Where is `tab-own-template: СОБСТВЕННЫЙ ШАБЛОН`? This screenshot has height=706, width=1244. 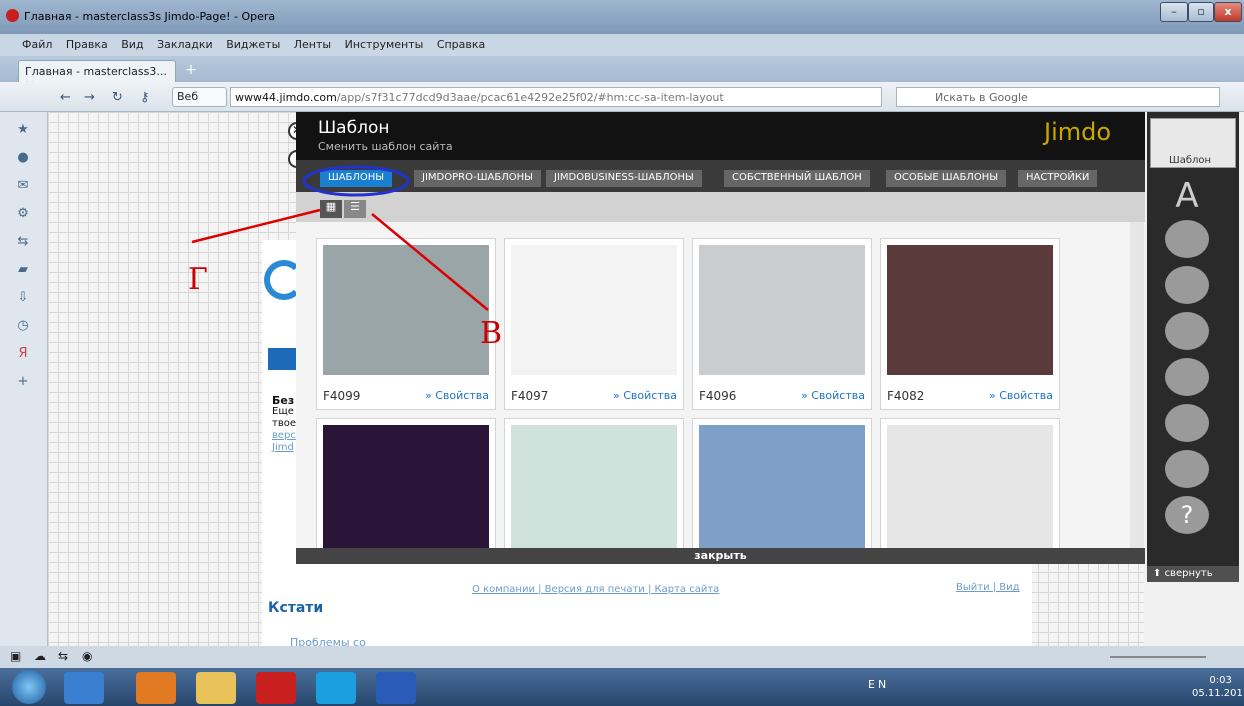 tab-own-template: СОБСТВЕННЫЙ ШАБЛОН is located at coordinates (797, 178).